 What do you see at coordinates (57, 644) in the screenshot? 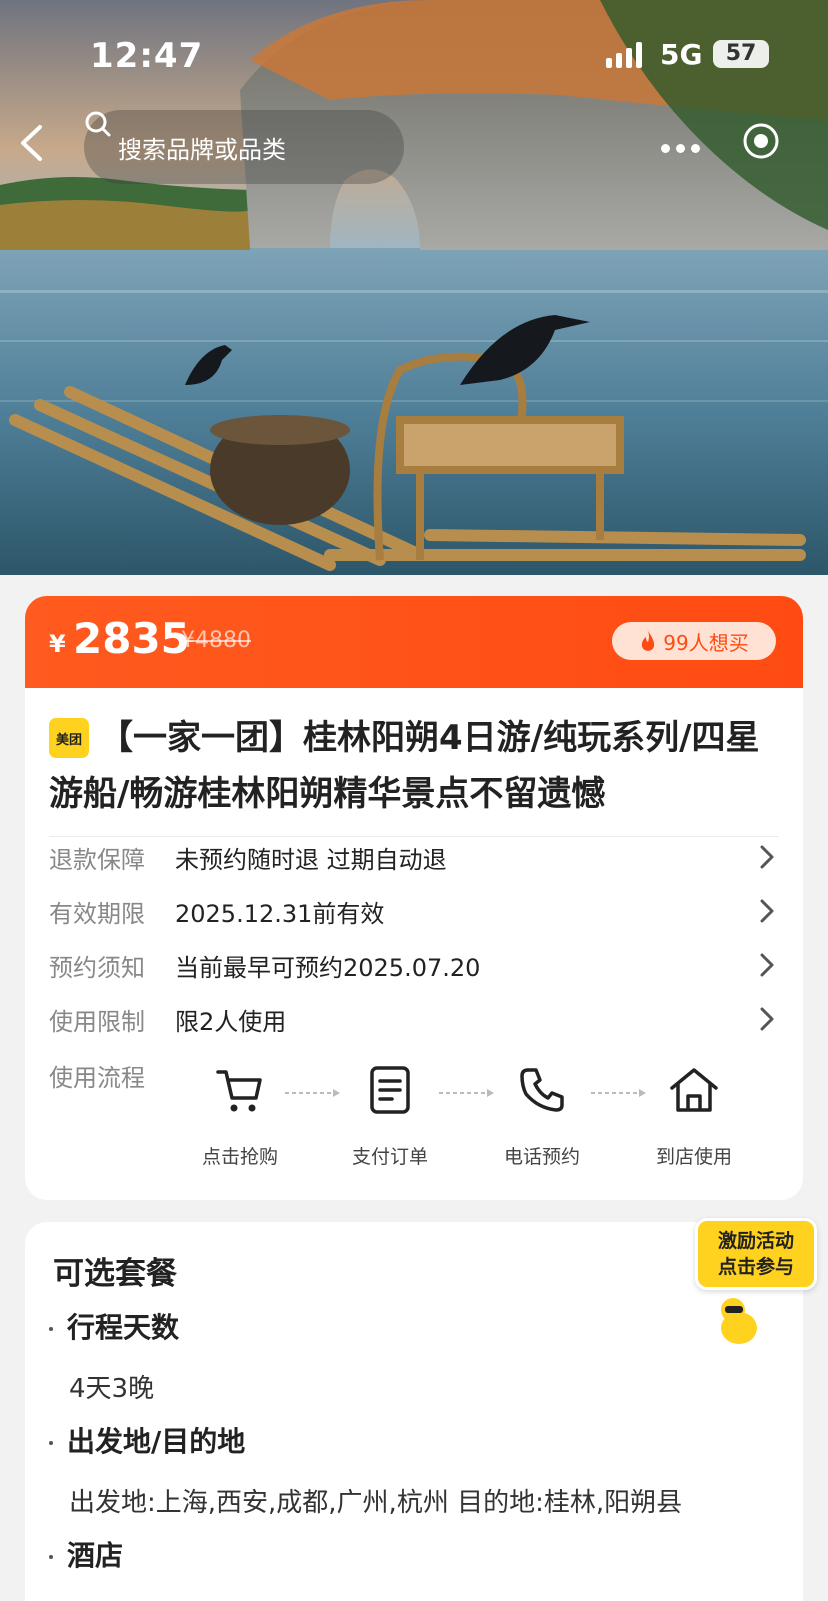
I see `currency-symbol: ¥` at bounding box center [57, 644].